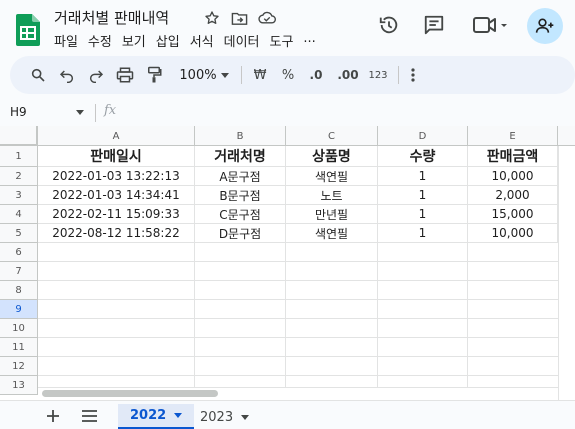 This screenshot has height=429, width=575. What do you see at coordinates (240, 195) in the screenshot?
I see `cell-b3: B문구점` at bounding box center [240, 195].